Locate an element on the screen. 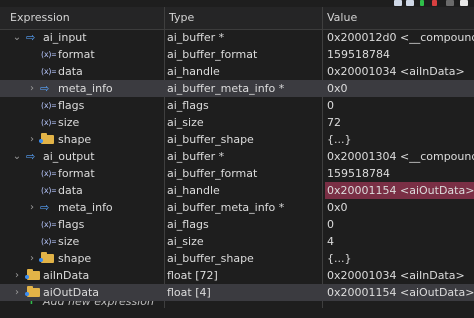  type-column-header: Type is located at coordinates (181, 17).